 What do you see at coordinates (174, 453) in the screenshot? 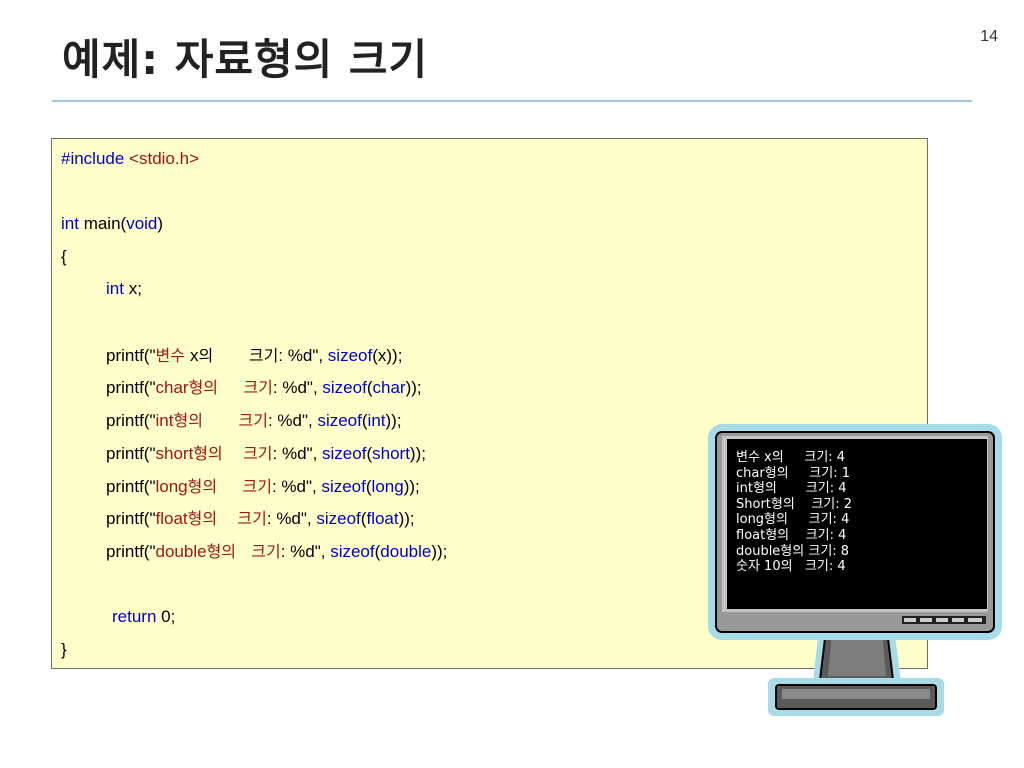
I see `format-string: short` at bounding box center [174, 453].